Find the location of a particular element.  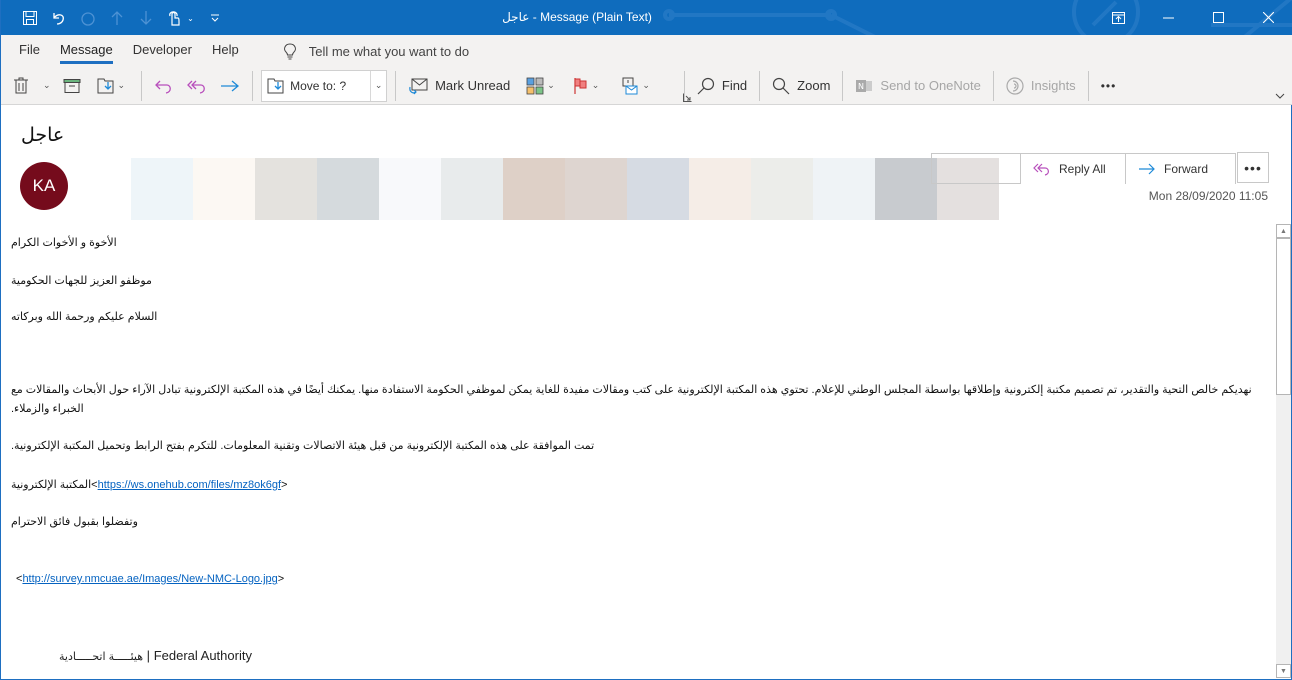

mark-unread-button: Mark Unread is located at coordinates (459, 86).